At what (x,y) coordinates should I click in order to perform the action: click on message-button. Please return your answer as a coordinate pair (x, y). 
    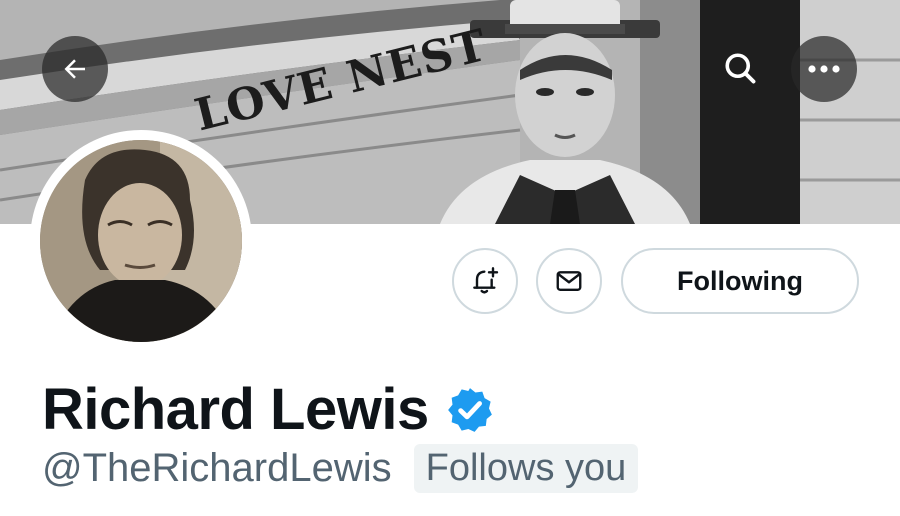
    Looking at the image, I should click on (569, 281).